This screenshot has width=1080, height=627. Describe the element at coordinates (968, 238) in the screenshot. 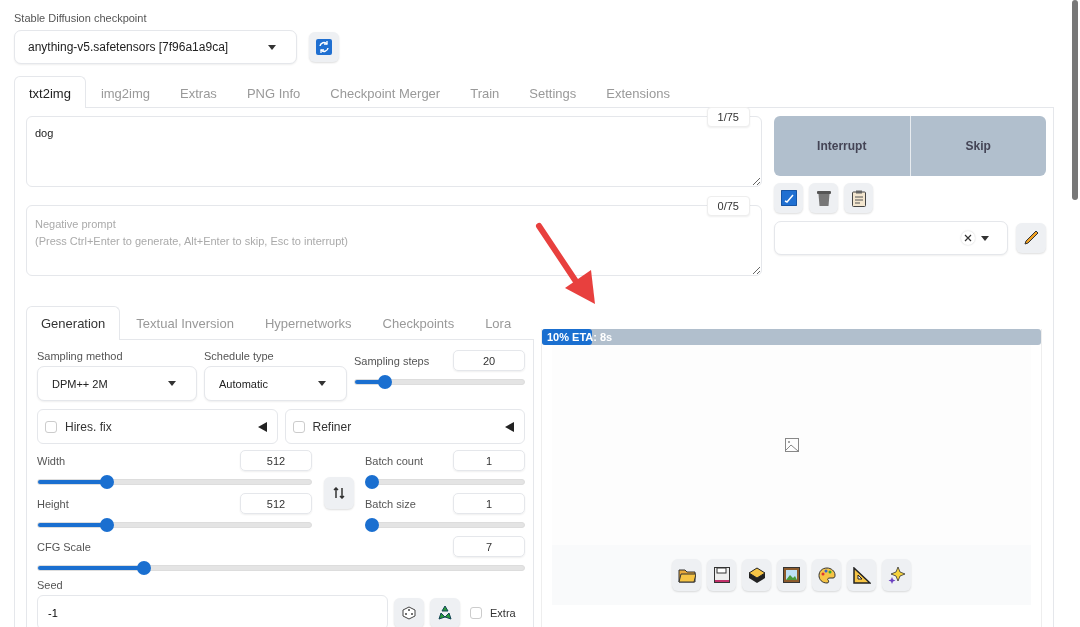

I see `close-icon` at that location.